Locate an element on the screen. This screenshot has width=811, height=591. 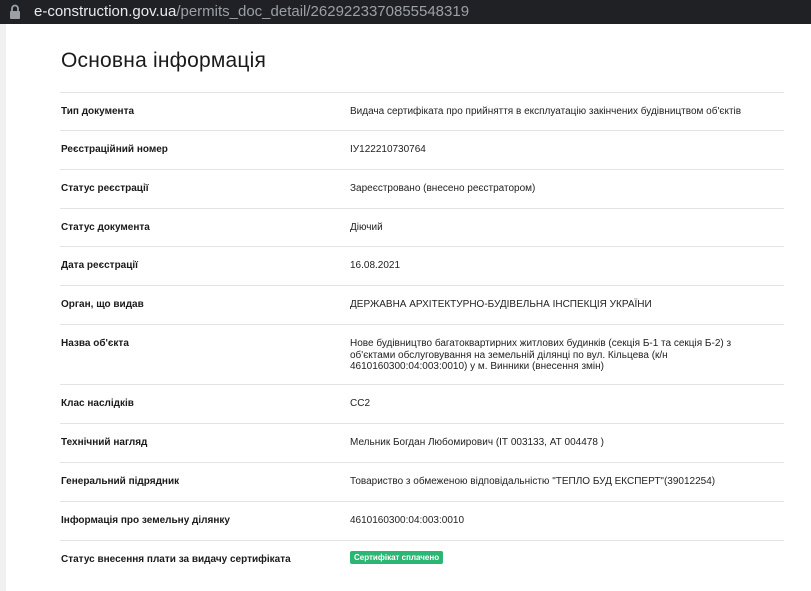
row-value: Зареєстровано (внесено реєстратором) is located at coordinates (443, 188).